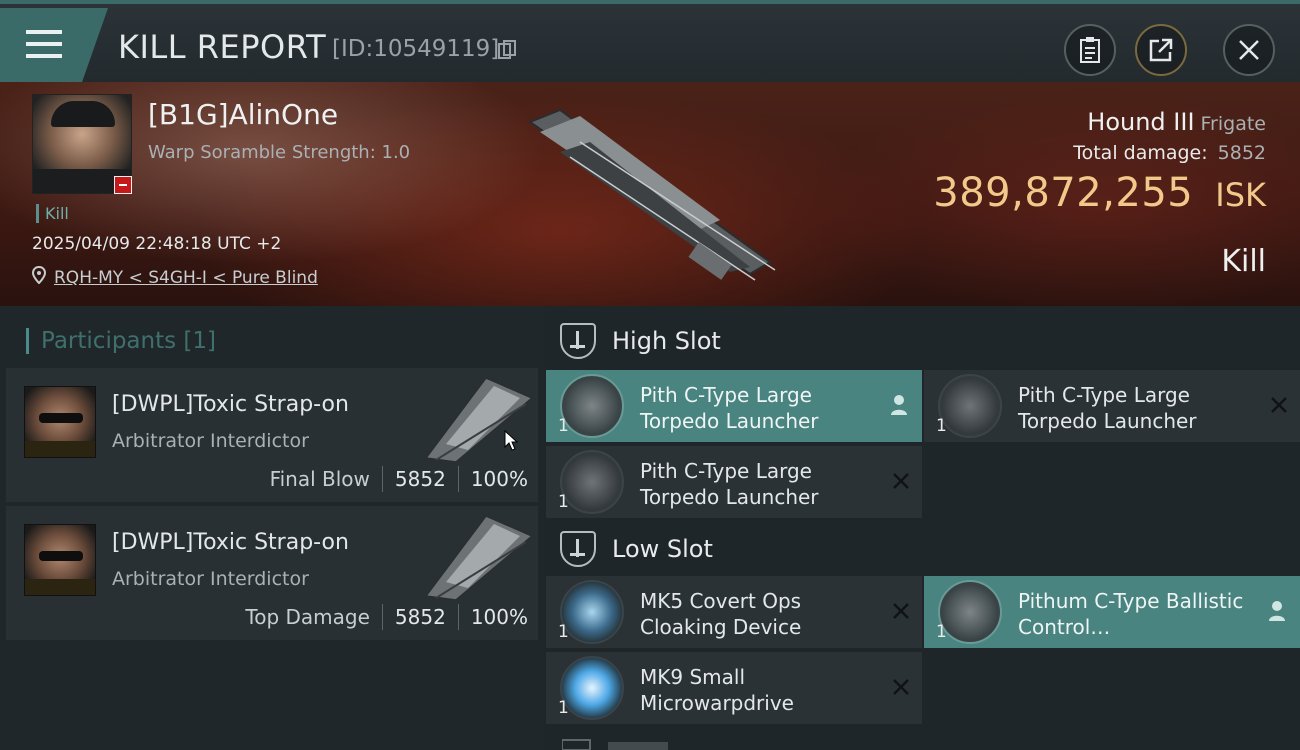 This screenshot has width=1300, height=750. I want to click on low-slot-title: Low Slot, so click(662, 549).